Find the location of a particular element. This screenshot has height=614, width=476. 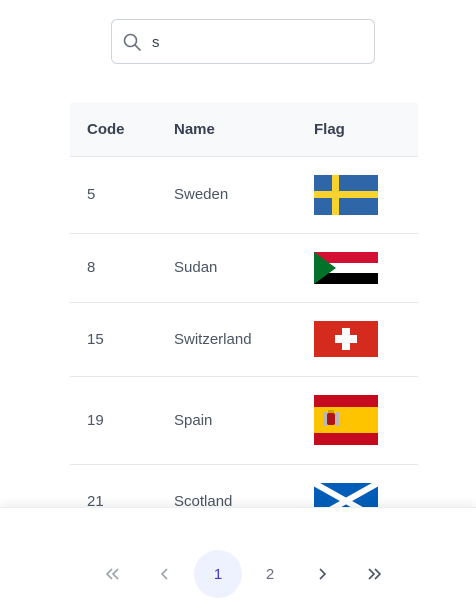

last-page-button is located at coordinates (375, 574).